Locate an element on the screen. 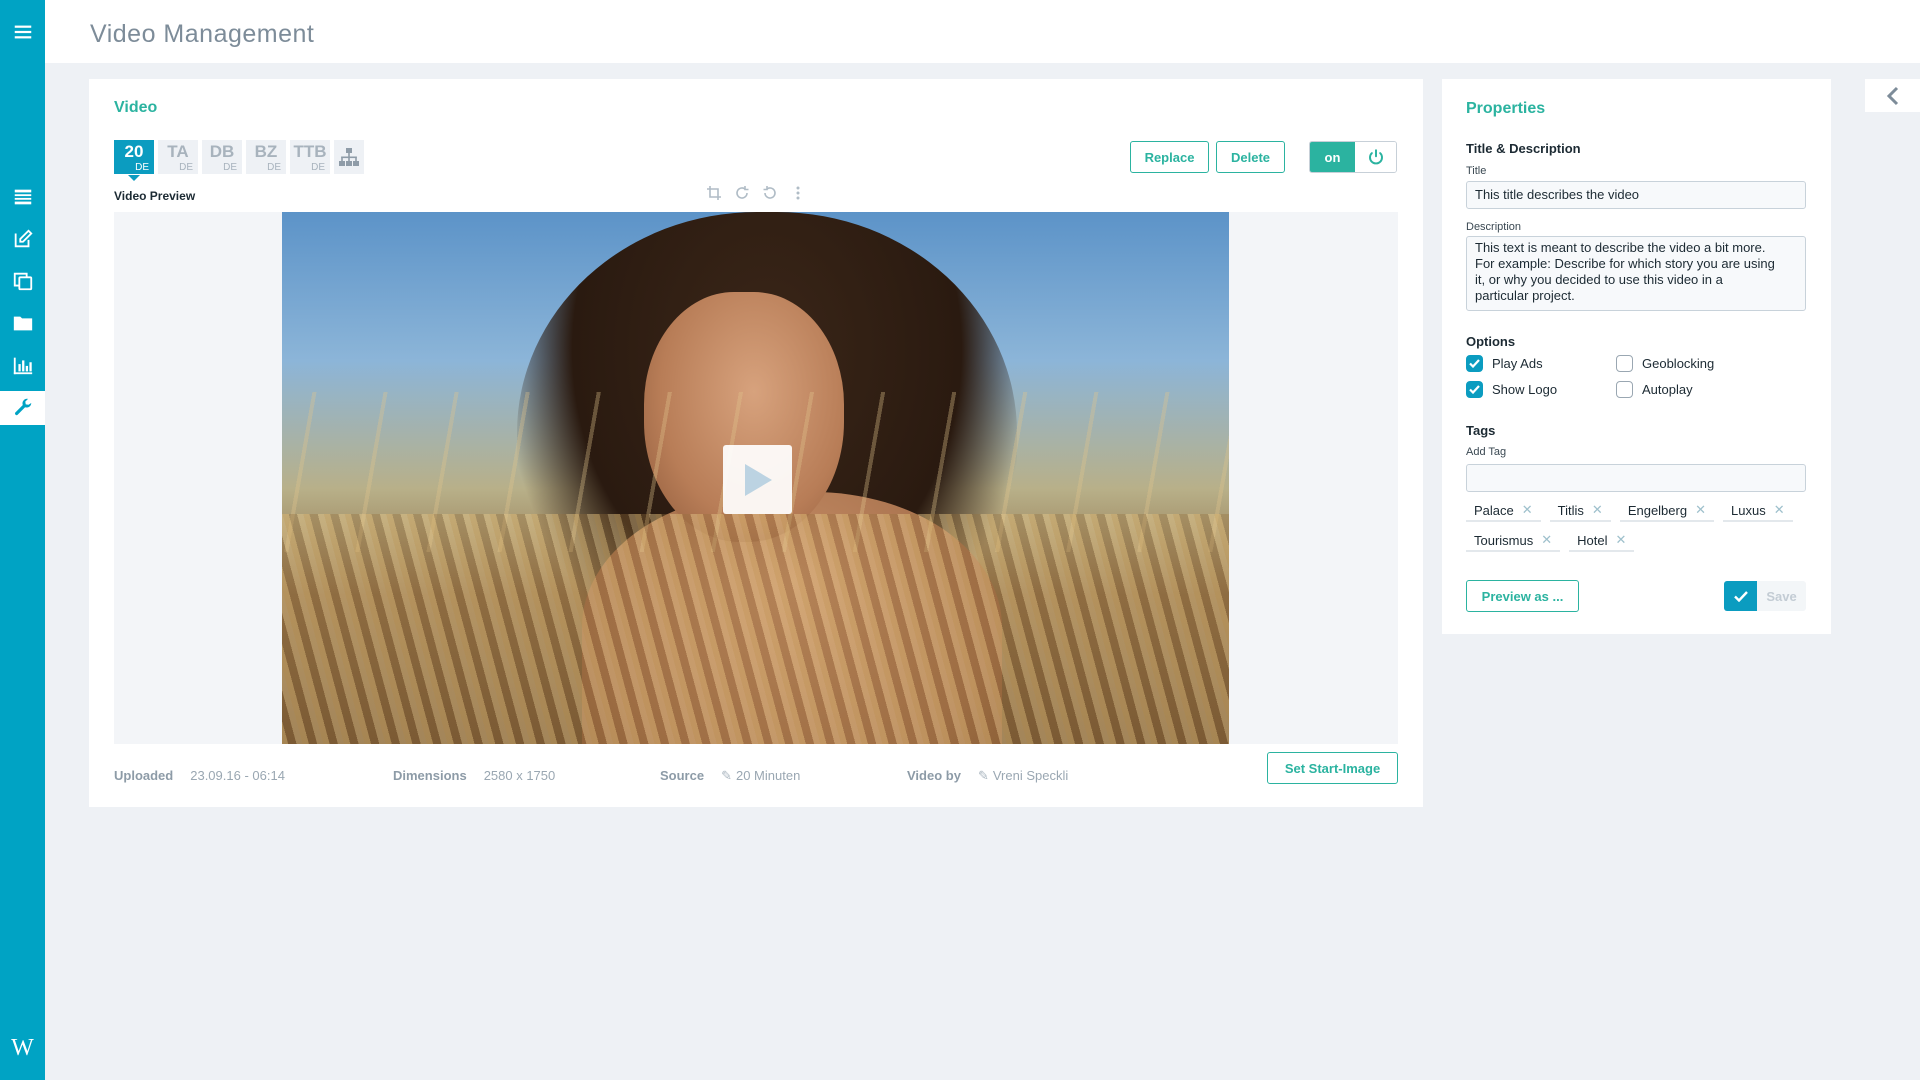  tag-item: Tourismus ✕ is located at coordinates (1513, 541).